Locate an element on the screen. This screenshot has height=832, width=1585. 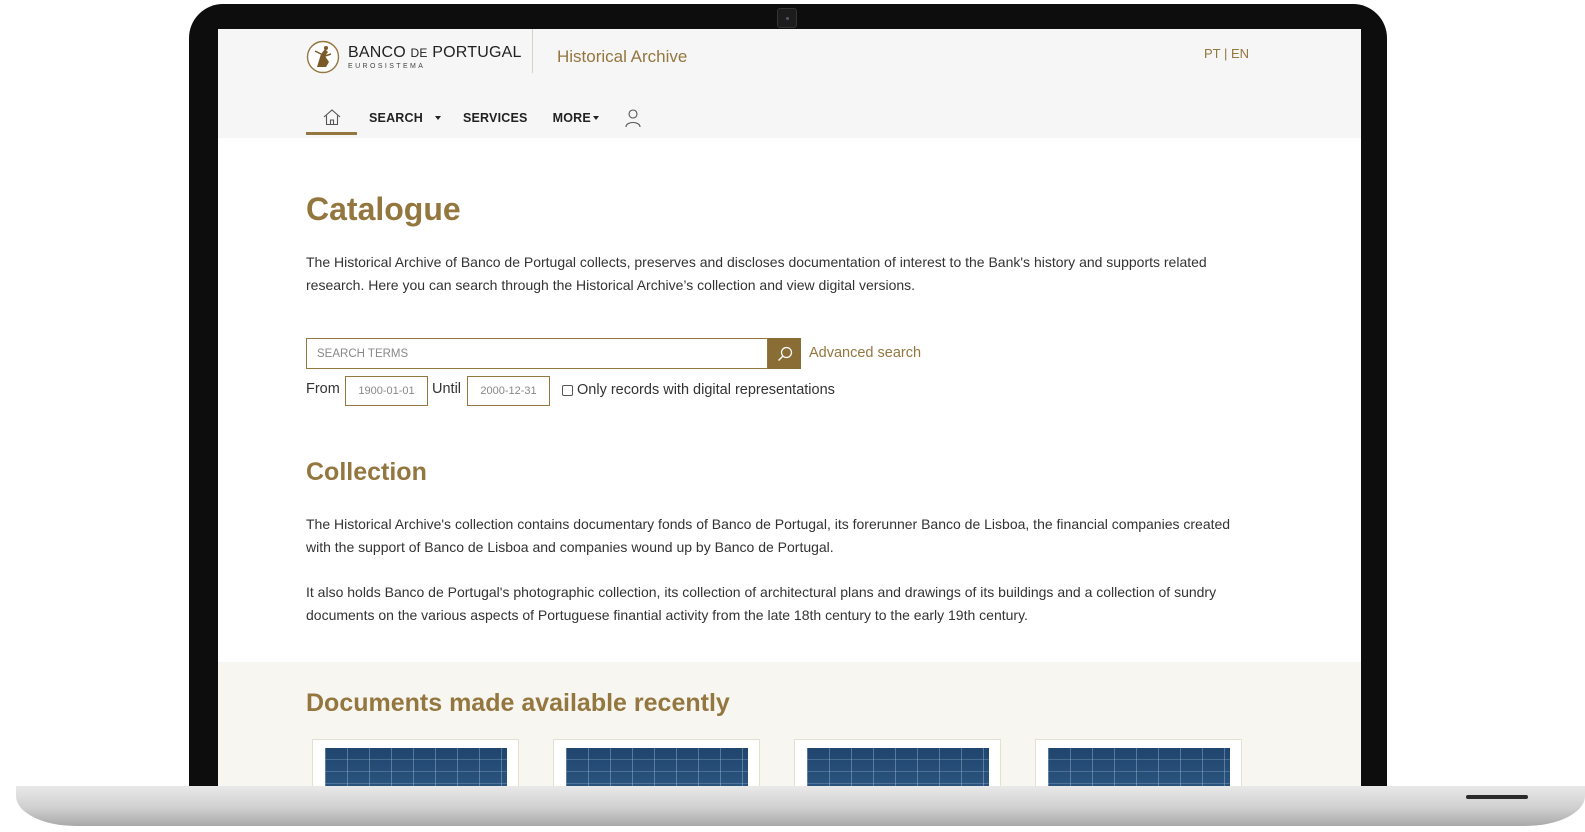
search-icon is located at coordinates (784, 353).